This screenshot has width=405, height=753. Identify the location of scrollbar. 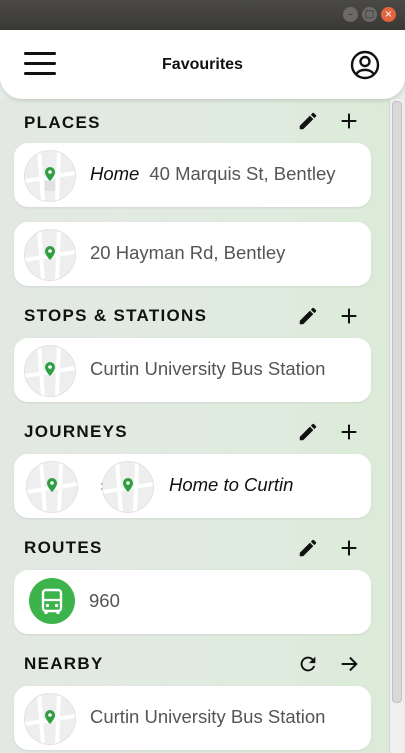
(396, 426).